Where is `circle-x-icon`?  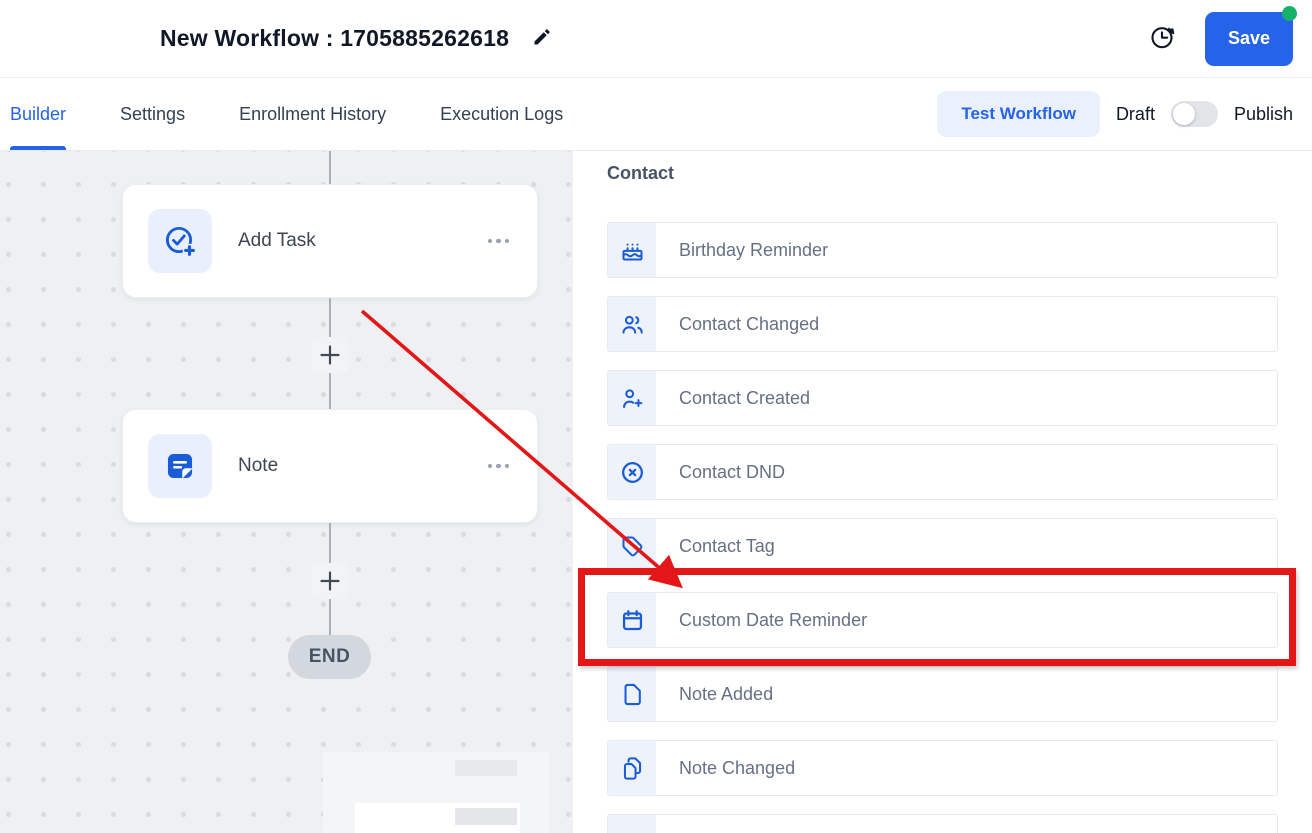 circle-x-icon is located at coordinates (632, 472).